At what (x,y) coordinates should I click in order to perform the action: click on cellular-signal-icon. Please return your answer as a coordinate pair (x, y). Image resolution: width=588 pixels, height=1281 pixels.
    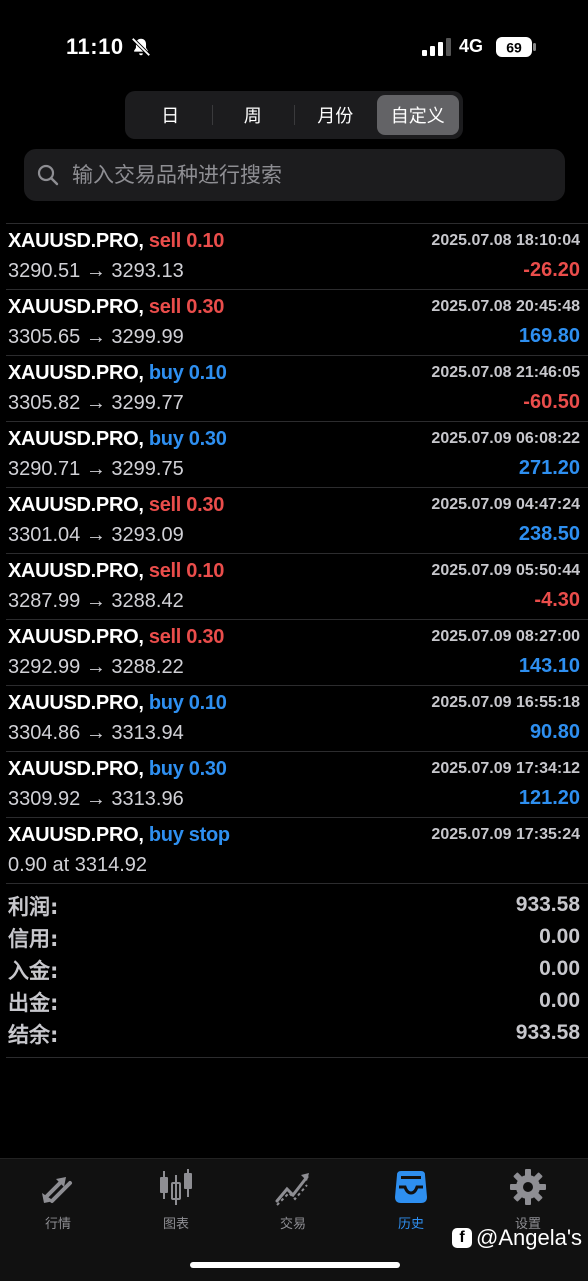
    Looking at the image, I should click on (436, 47).